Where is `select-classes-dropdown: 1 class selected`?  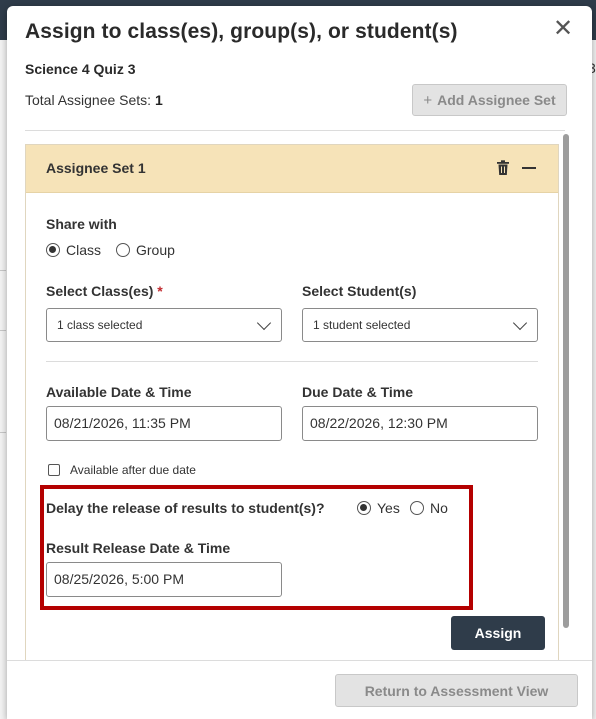
select-classes-dropdown: 1 class selected is located at coordinates (164, 325).